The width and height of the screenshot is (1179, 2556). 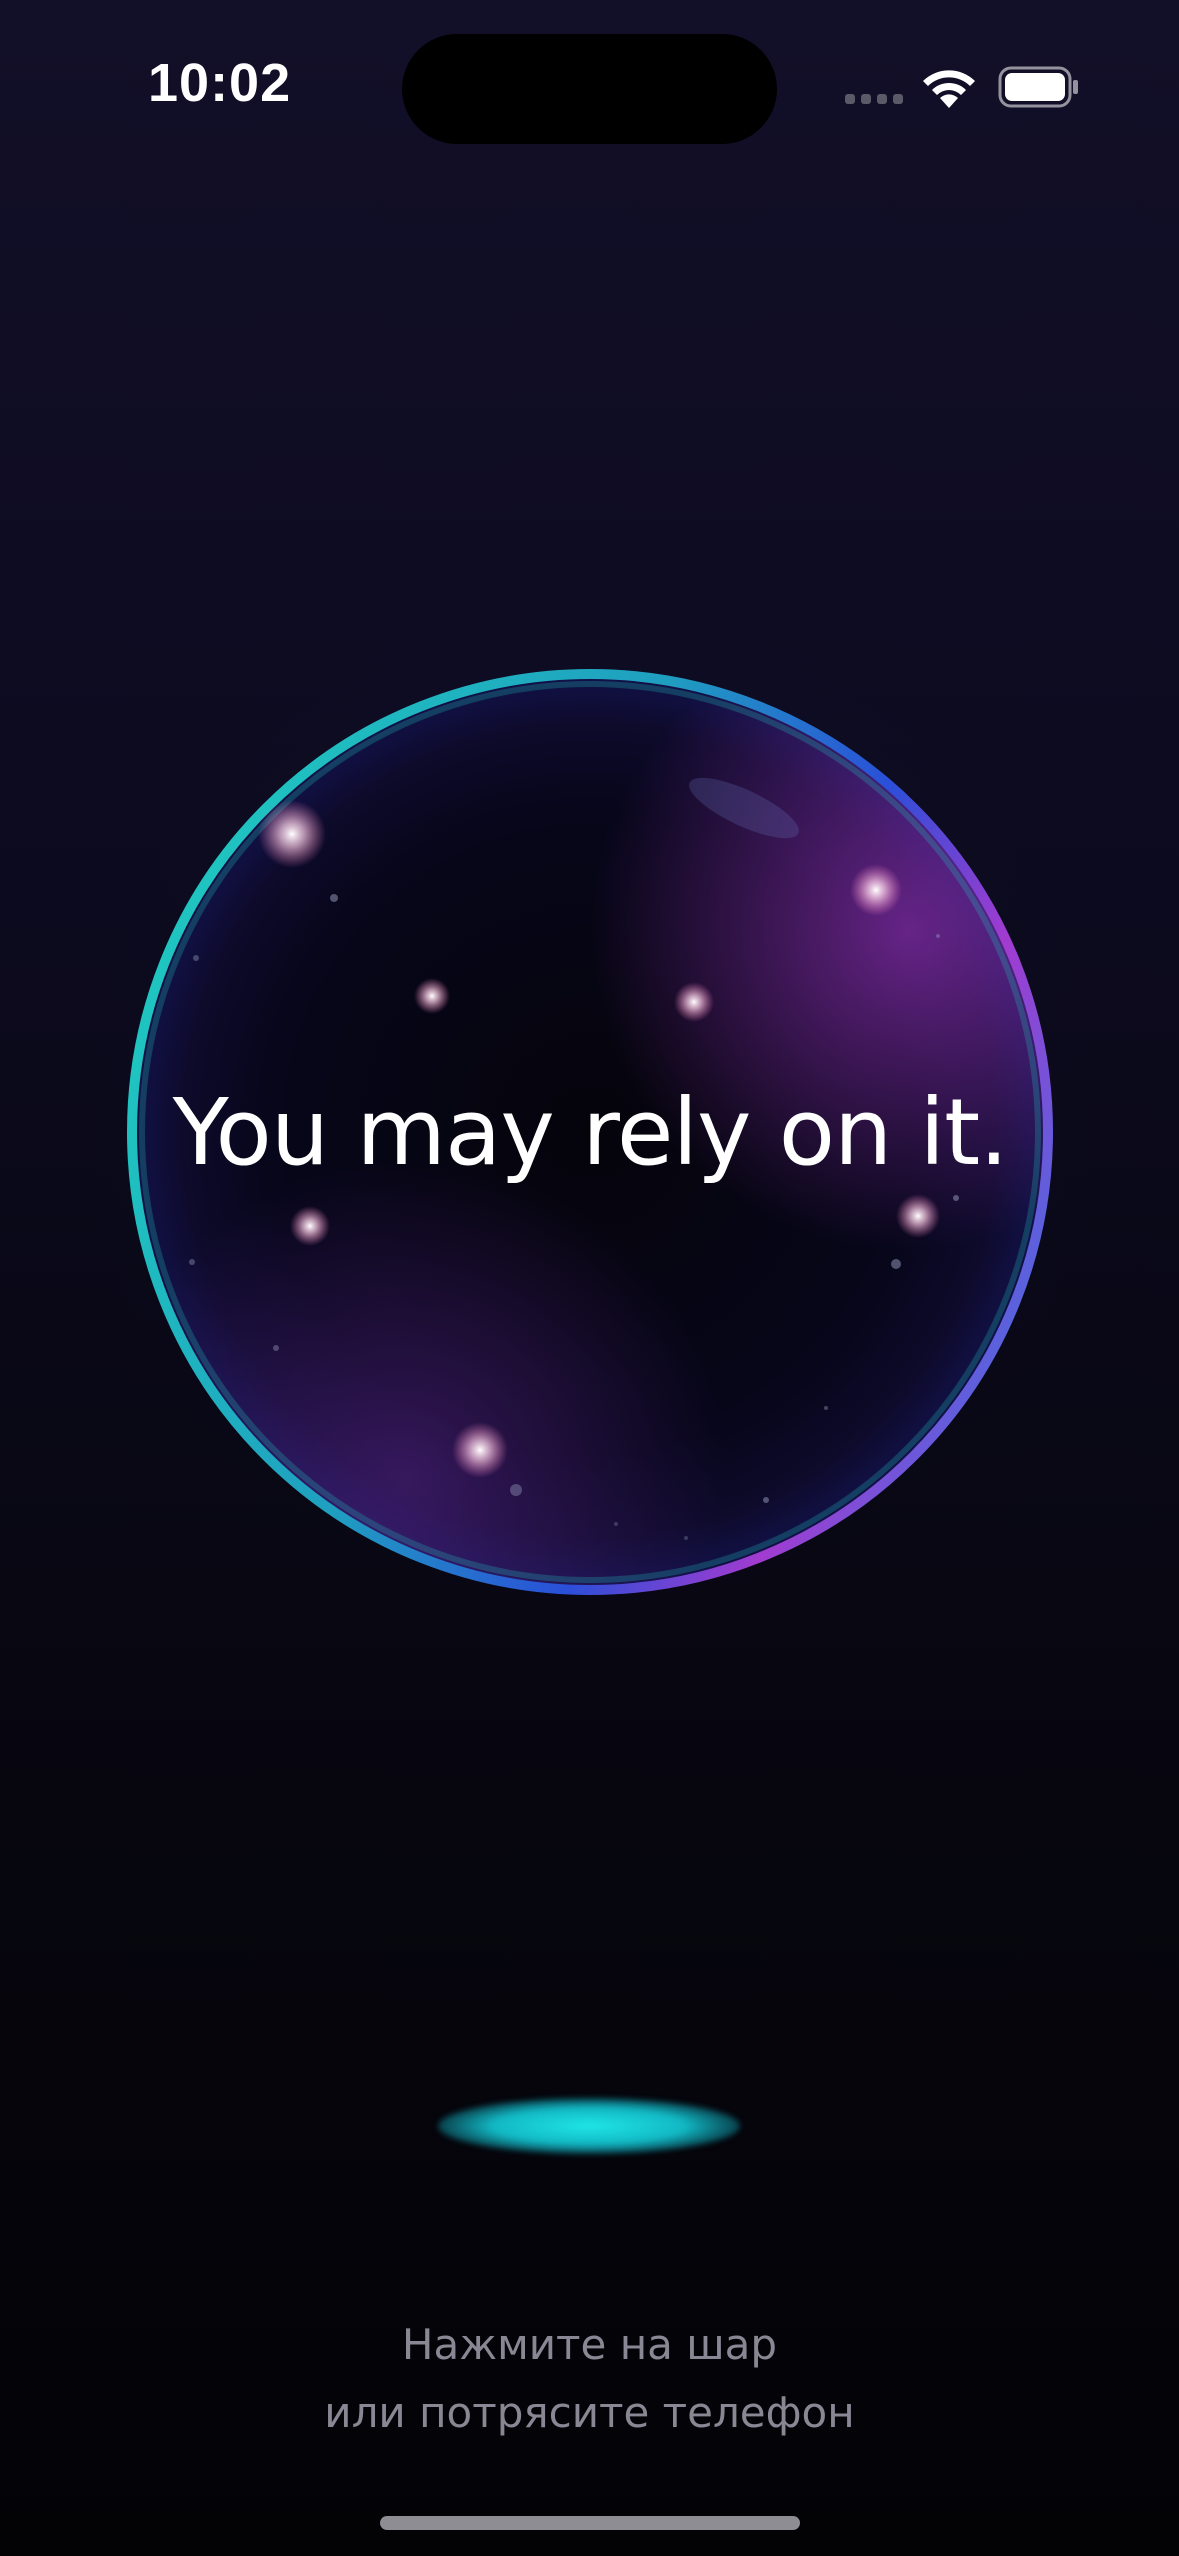 I want to click on wifi-icon, so click(x=949, y=89).